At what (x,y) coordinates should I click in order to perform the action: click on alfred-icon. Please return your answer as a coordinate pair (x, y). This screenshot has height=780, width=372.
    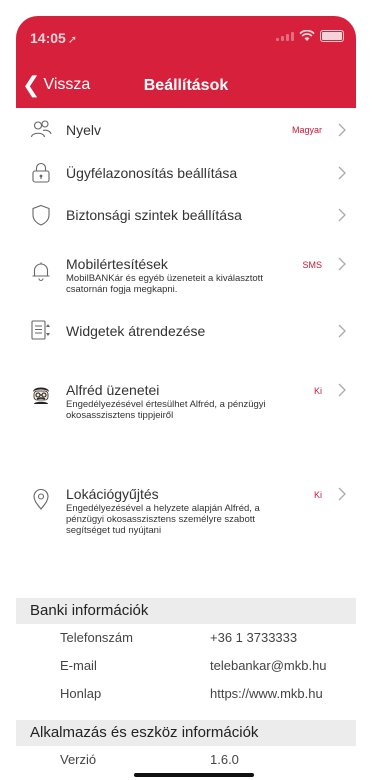
    Looking at the image, I should click on (41, 395).